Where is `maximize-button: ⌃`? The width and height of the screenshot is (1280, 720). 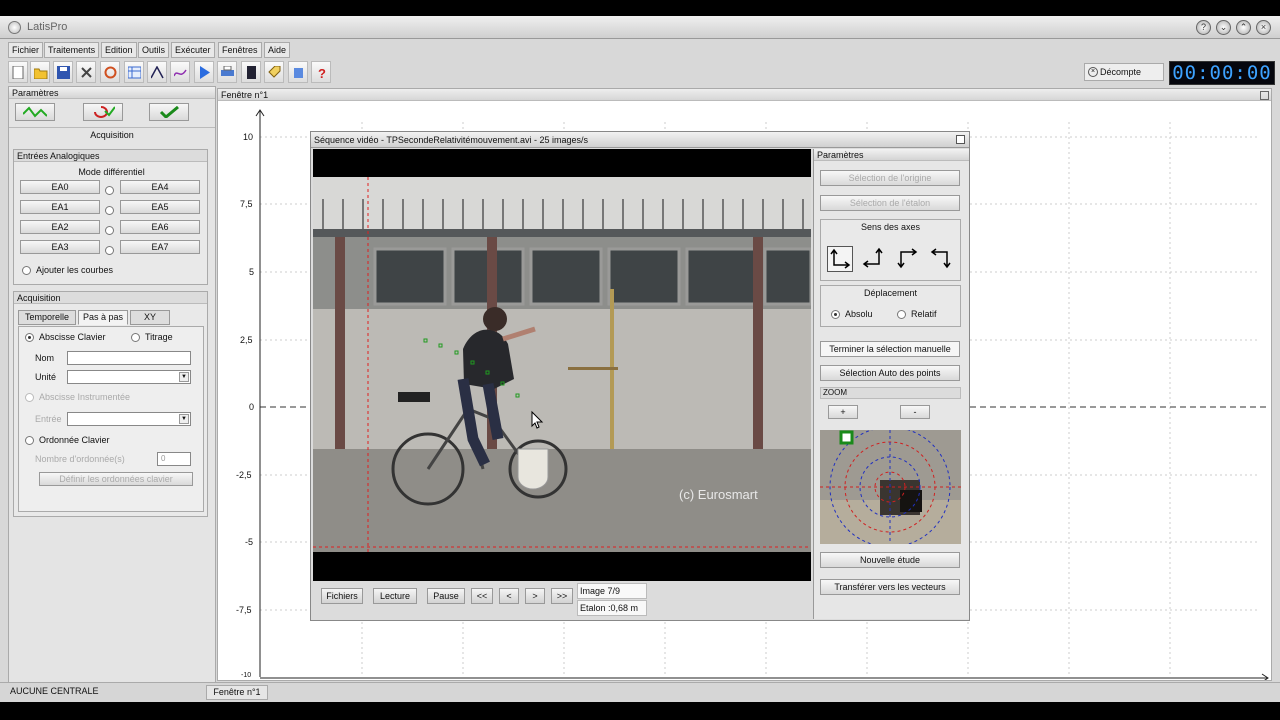 maximize-button: ⌃ is located at coordinates (1243, 27).